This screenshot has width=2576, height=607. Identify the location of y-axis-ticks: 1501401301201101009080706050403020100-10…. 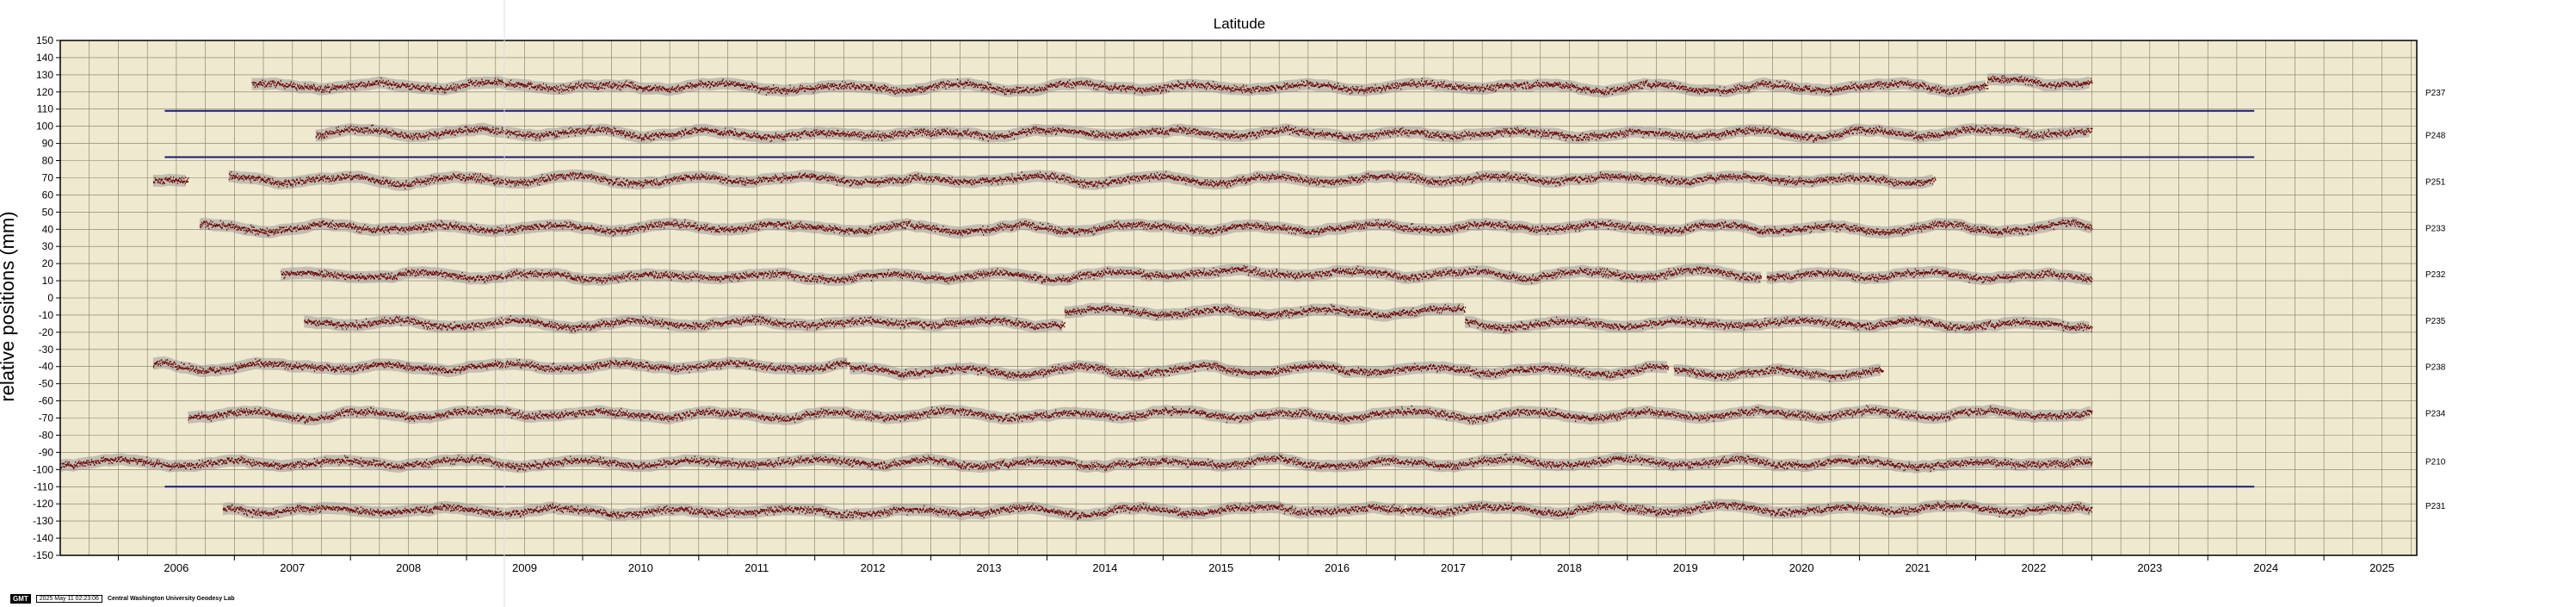
(46, 297).